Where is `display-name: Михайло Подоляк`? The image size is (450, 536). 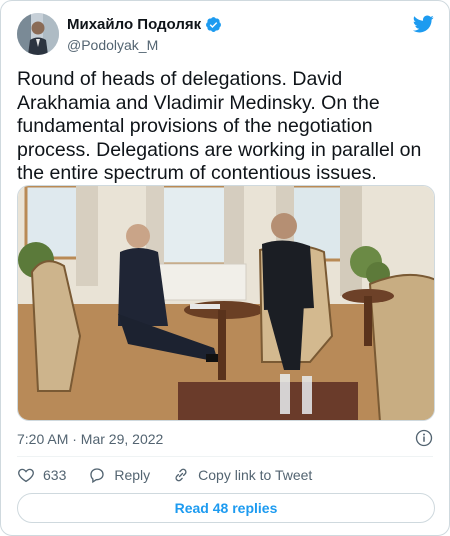 display-name: Михайло Подоляк is located at coordinates (134, 24).